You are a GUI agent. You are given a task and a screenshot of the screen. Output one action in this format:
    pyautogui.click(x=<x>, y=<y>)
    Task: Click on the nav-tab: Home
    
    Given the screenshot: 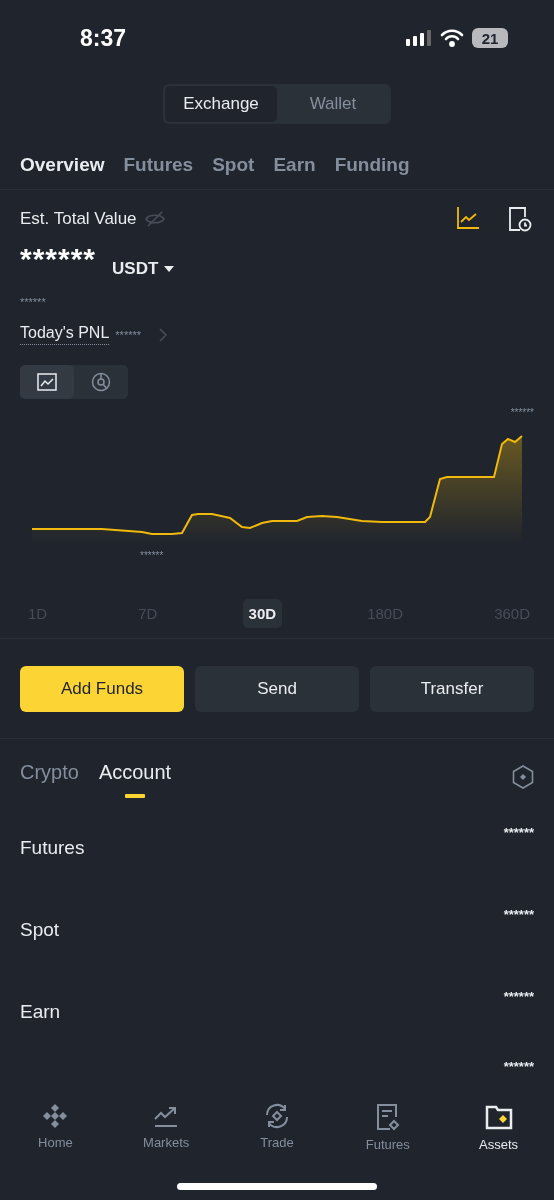 What is the action you would take?
    pyautogui.click(x=55, y=1127)
    